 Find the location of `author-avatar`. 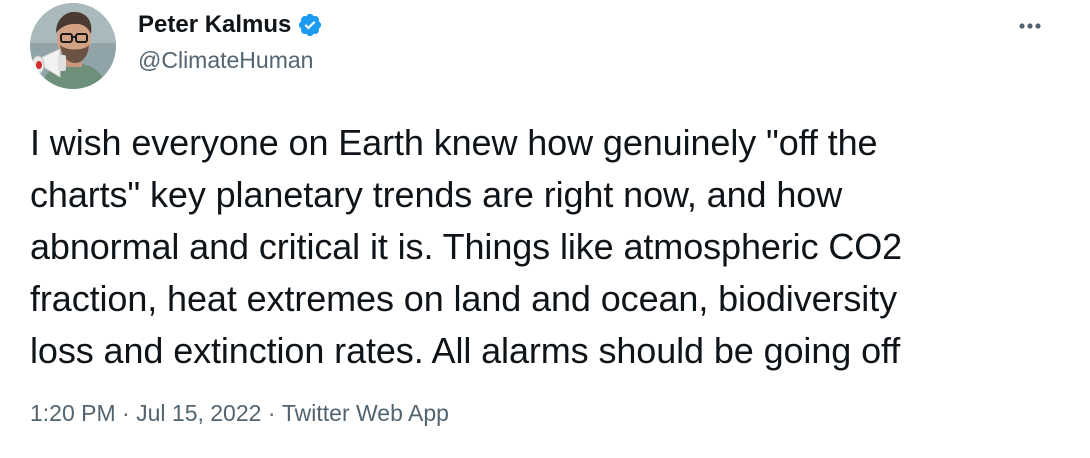

author-avatar is located at coordinates (73, 46).